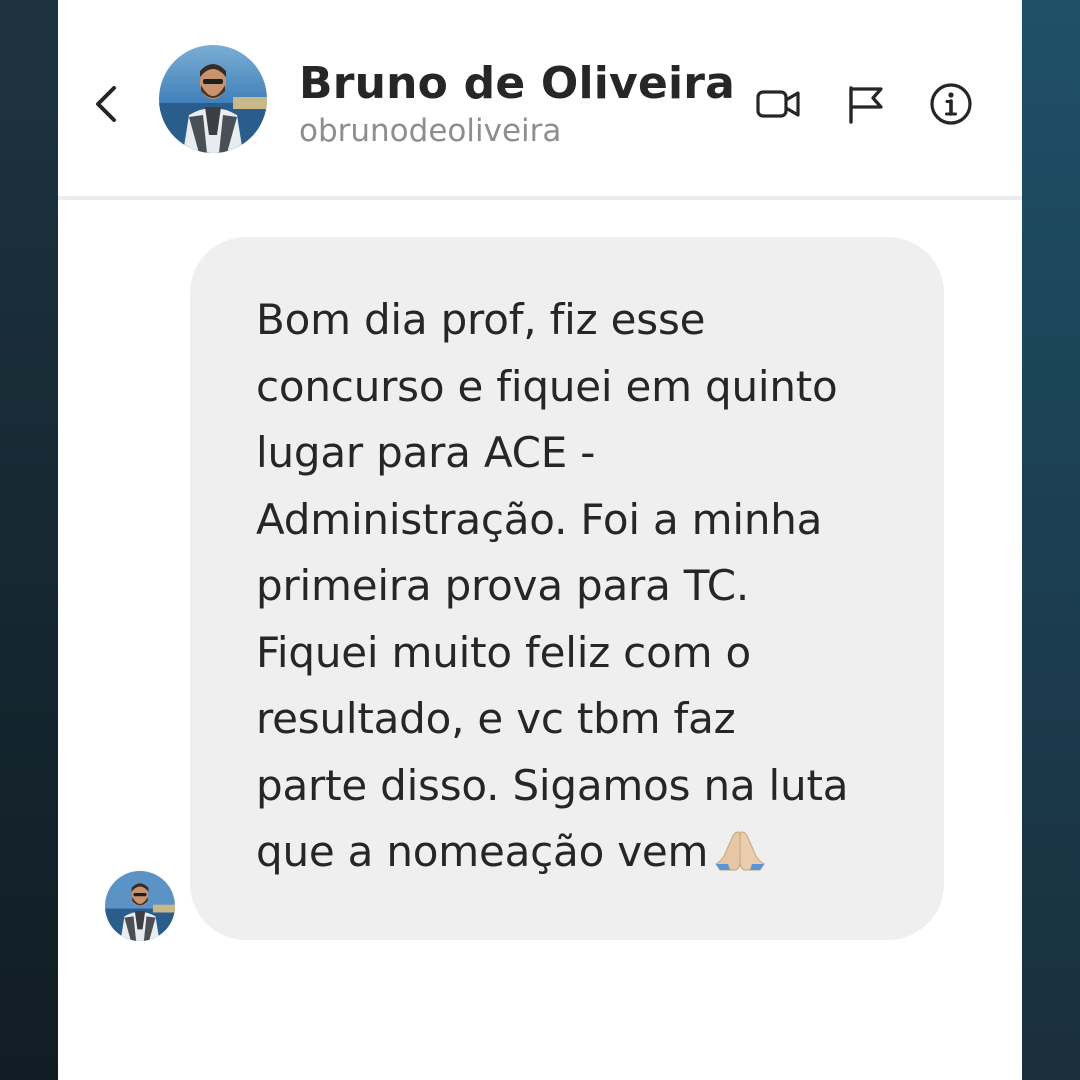 This screenshot has height=1080, width=1080. I want to click on contact-username: obrunodeoliveira, so click(430, 131).